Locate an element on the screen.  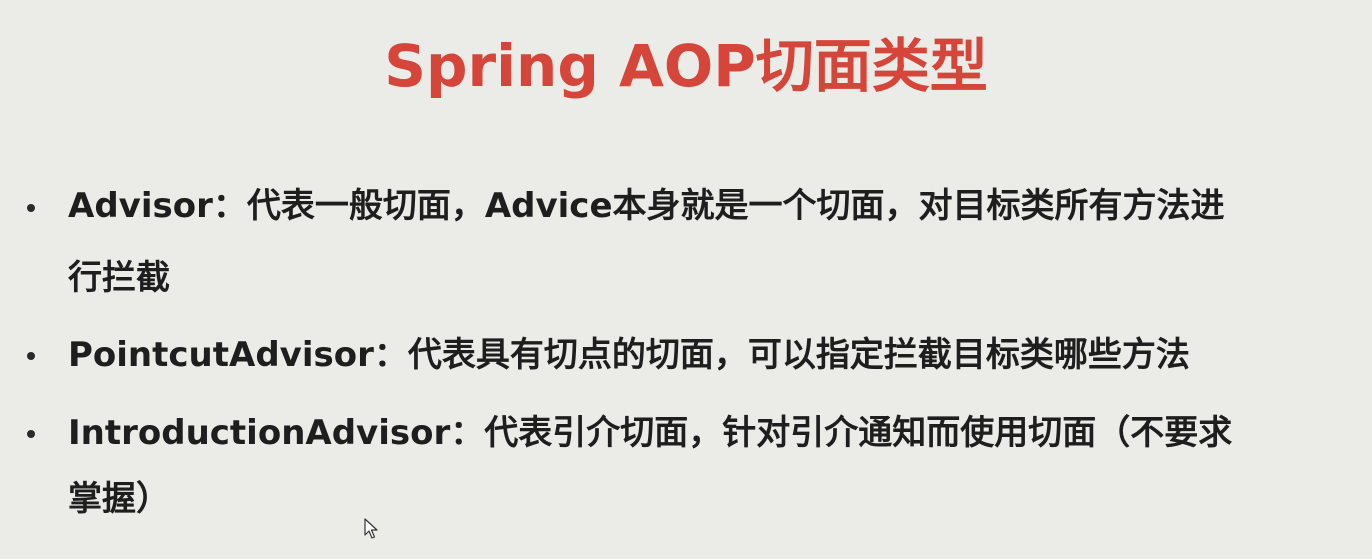
bullet-text-line: Advisor：代表一般切面，Advice本身就是一个切面，对目标类所有方法进 is located at coordinates (646, 206).